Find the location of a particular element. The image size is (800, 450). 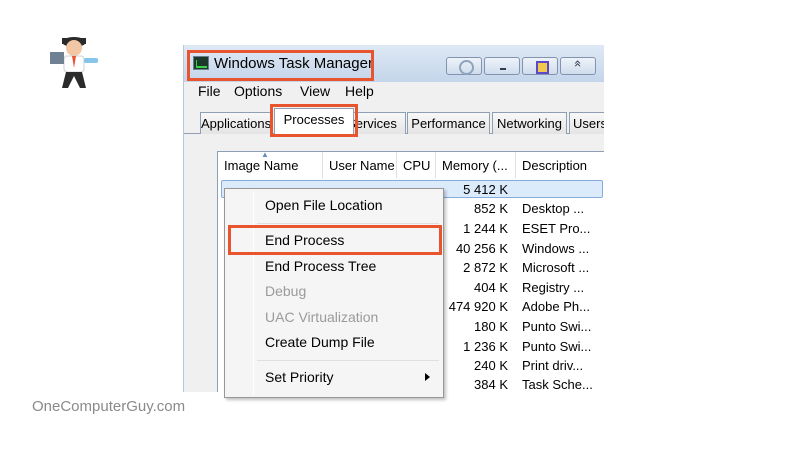

menu-help: Help is located at coordinates (359, 91).